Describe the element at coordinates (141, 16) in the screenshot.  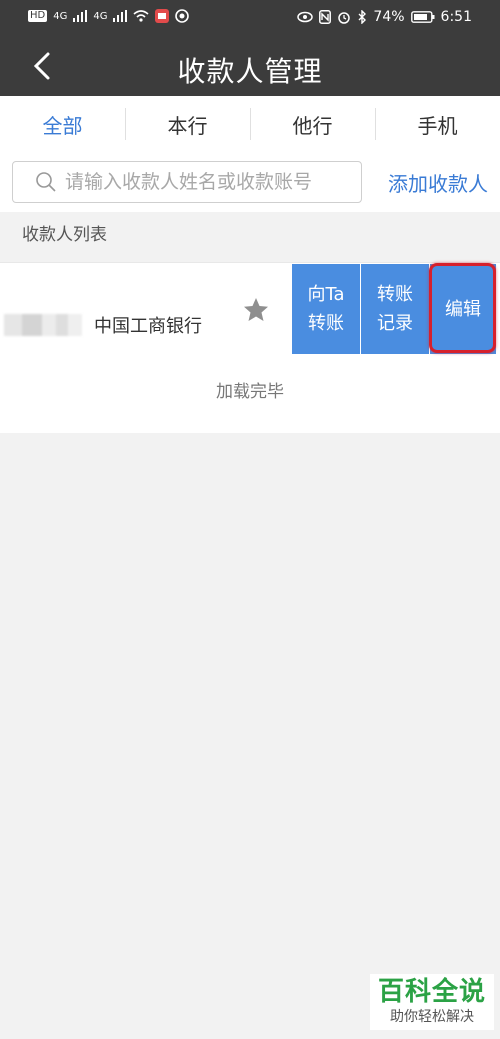
I see `wifi-icon` at that location.